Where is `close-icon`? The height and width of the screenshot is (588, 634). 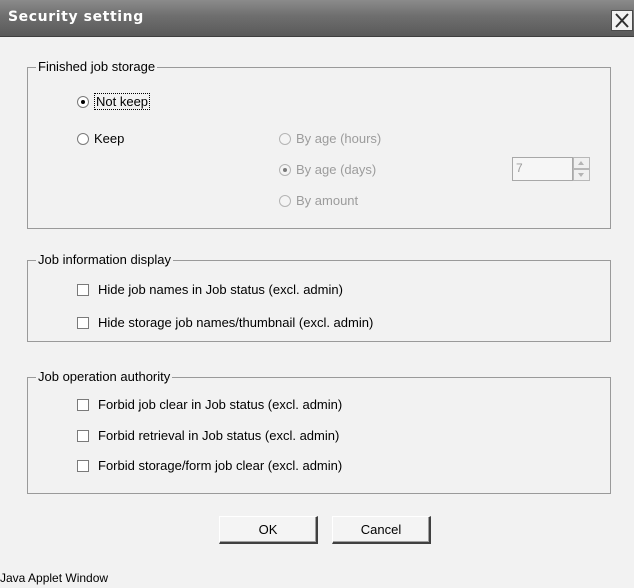
close-icon is located at coordinates (622, 20).